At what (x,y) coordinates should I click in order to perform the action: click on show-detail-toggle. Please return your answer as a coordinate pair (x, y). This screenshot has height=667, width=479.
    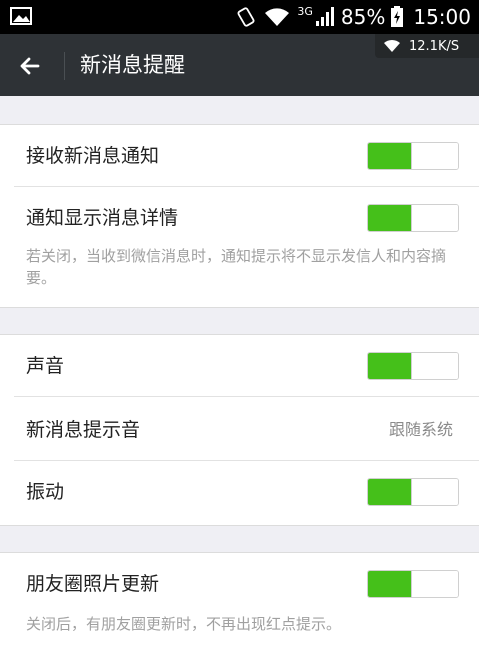
    Looking at the image, I should click on (413, 218).